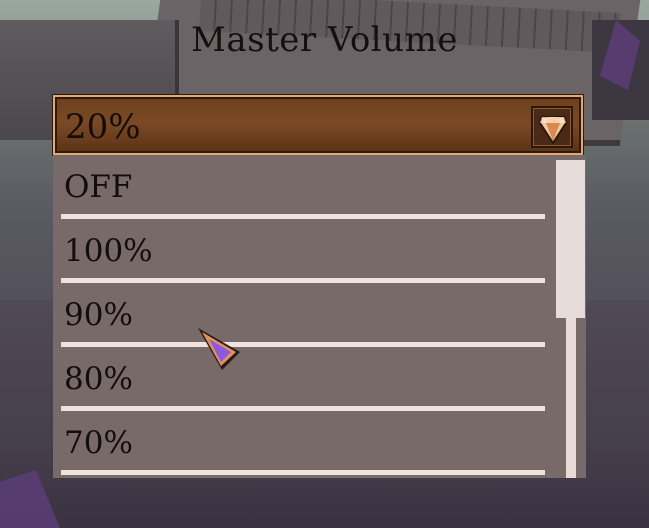 Image resolution: width=649 pixels, height=528 pixels. What do you see at coordinates (98, 187) in the screenshot?
I see `option-label: OFF` at bounding box center [98, 187].